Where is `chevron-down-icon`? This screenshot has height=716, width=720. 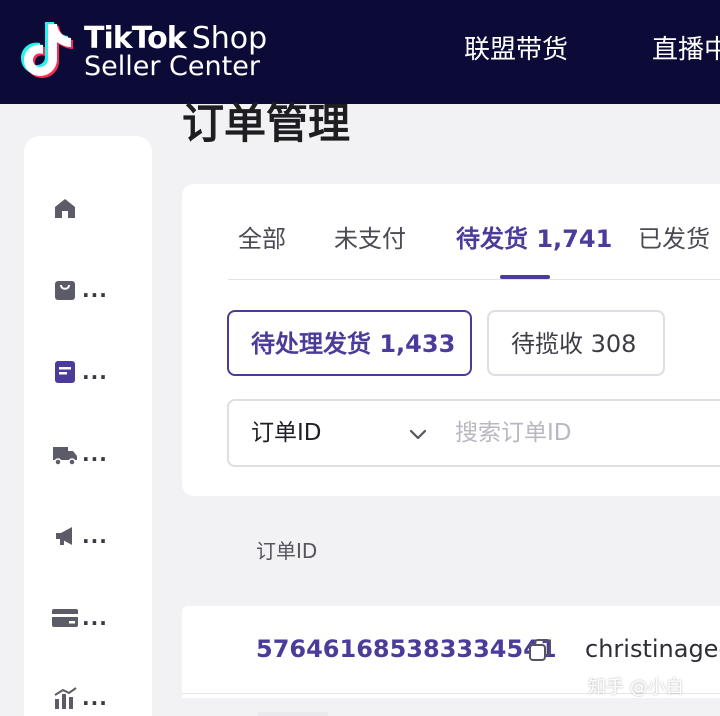 chevron-down-icon is located at coordinates (418, 434).